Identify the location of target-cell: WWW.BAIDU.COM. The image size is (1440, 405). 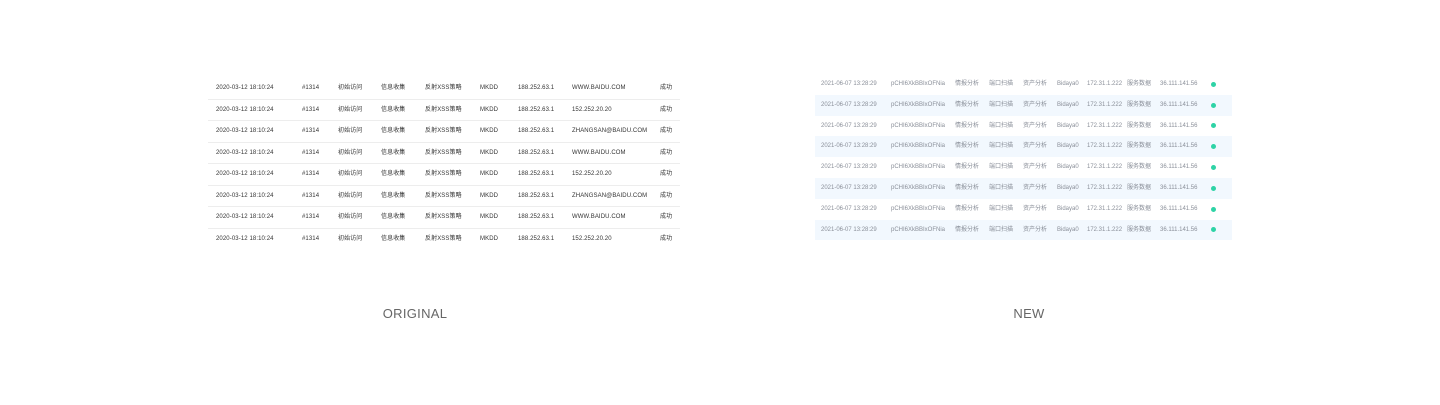
(599, 217).